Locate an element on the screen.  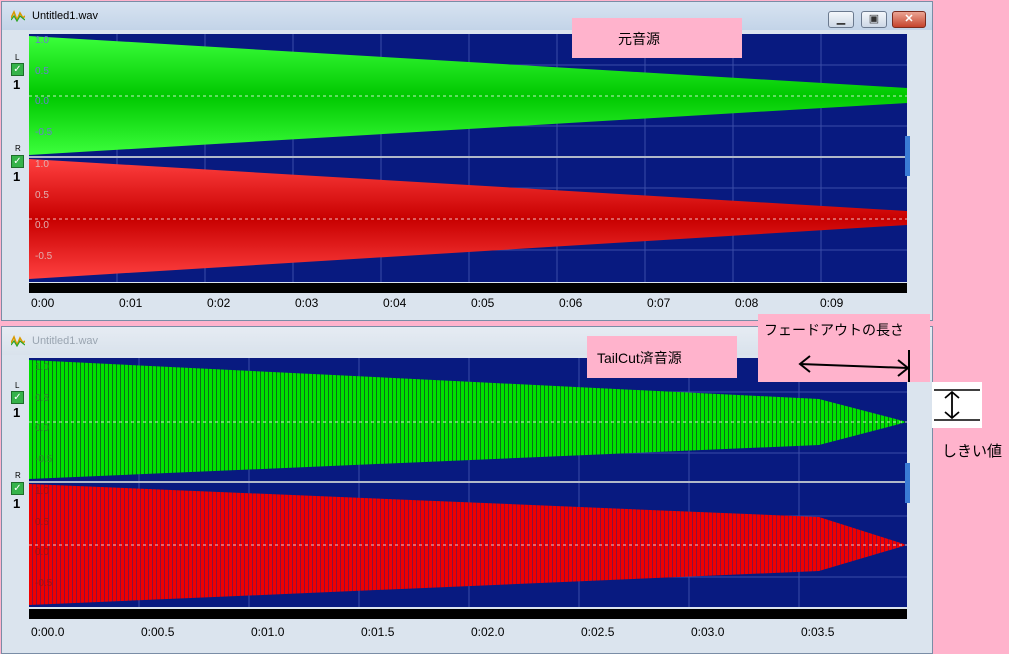
time-label: 0:02.5 is located at coordinates (598, 632).